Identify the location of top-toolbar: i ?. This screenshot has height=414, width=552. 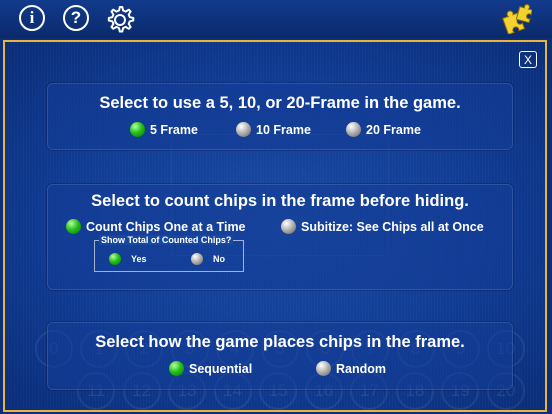
(276, 19).